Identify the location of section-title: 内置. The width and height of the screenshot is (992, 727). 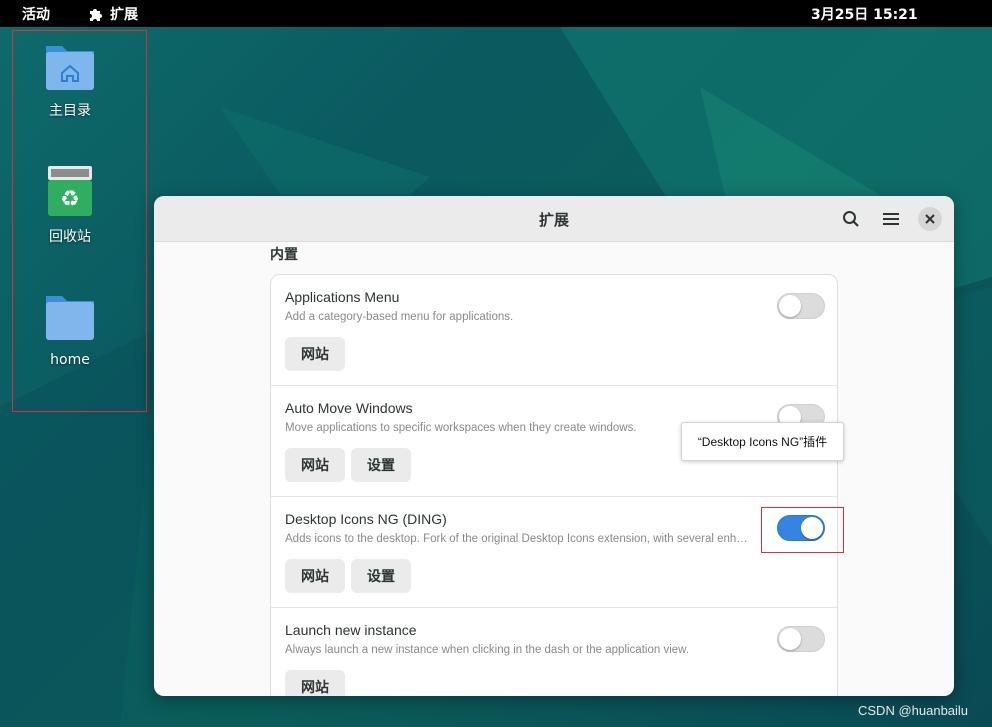
(284, 255).